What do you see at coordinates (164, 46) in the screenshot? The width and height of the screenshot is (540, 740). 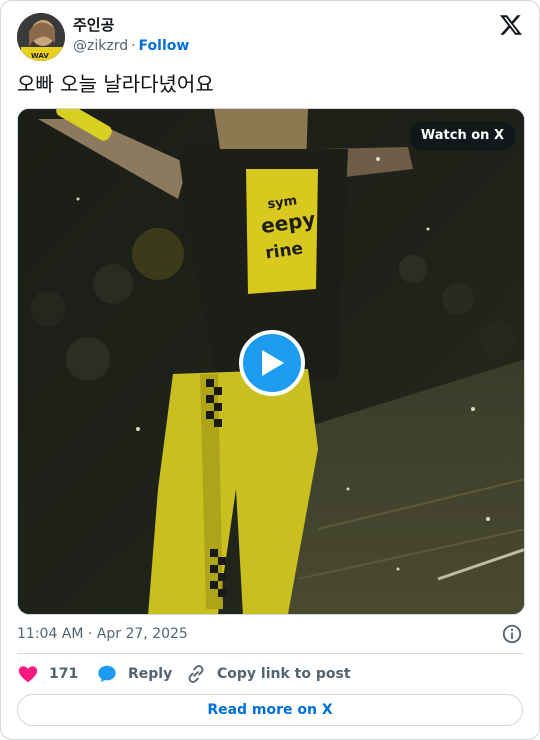 I see `follow-button: Follow` at bounding box center [164, 46].